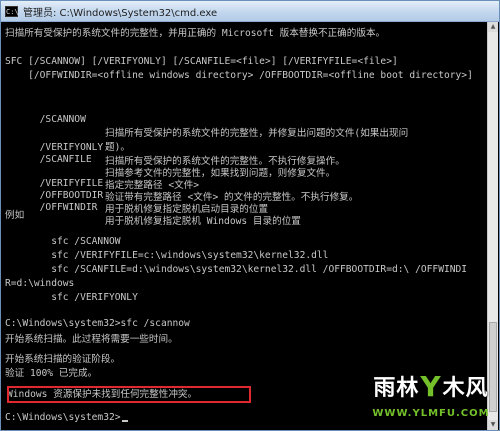 This screenshot has width=500, height=431. What do you see at coordinates (12, 11) in the screenshot?
I see `cmd-icon: C:\` at bounding box center [12, 11].